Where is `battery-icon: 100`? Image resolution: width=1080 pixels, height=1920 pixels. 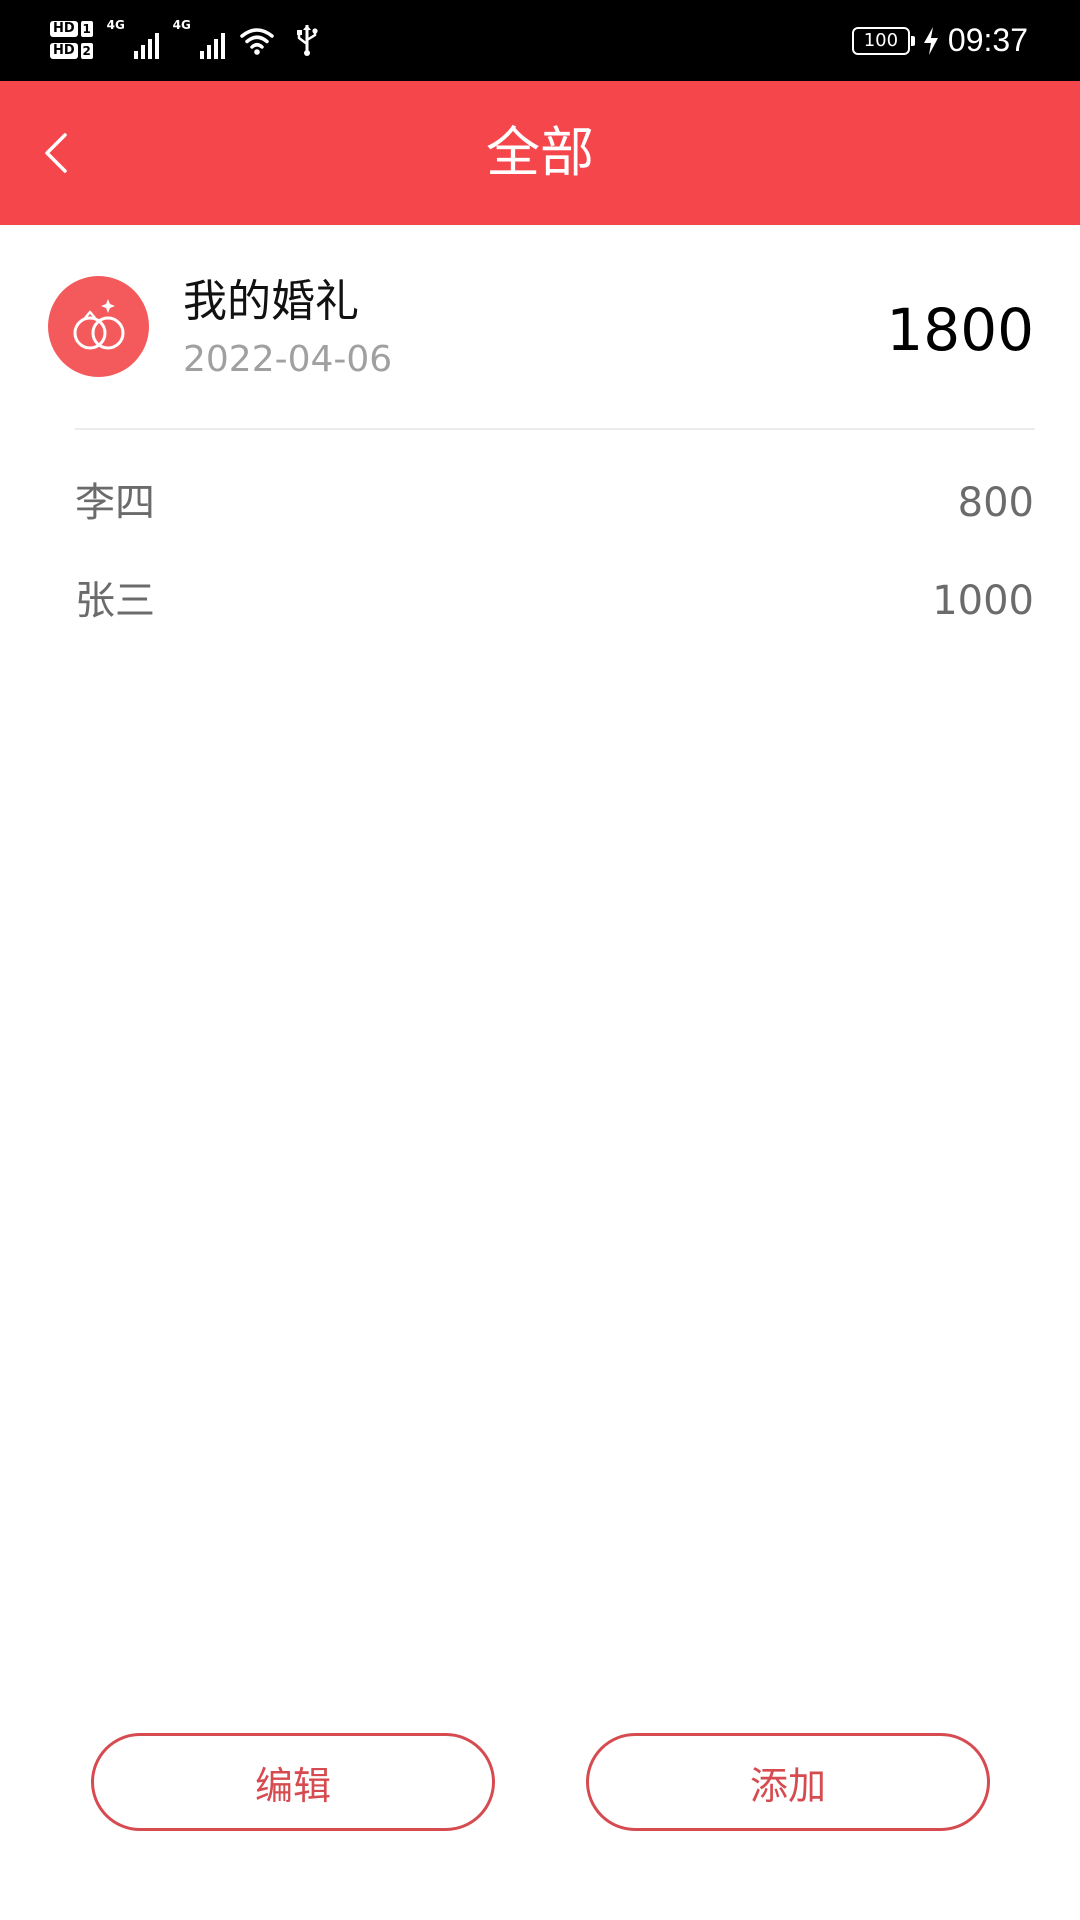
battery-icon: 100 is located at coordinates (883, 40).